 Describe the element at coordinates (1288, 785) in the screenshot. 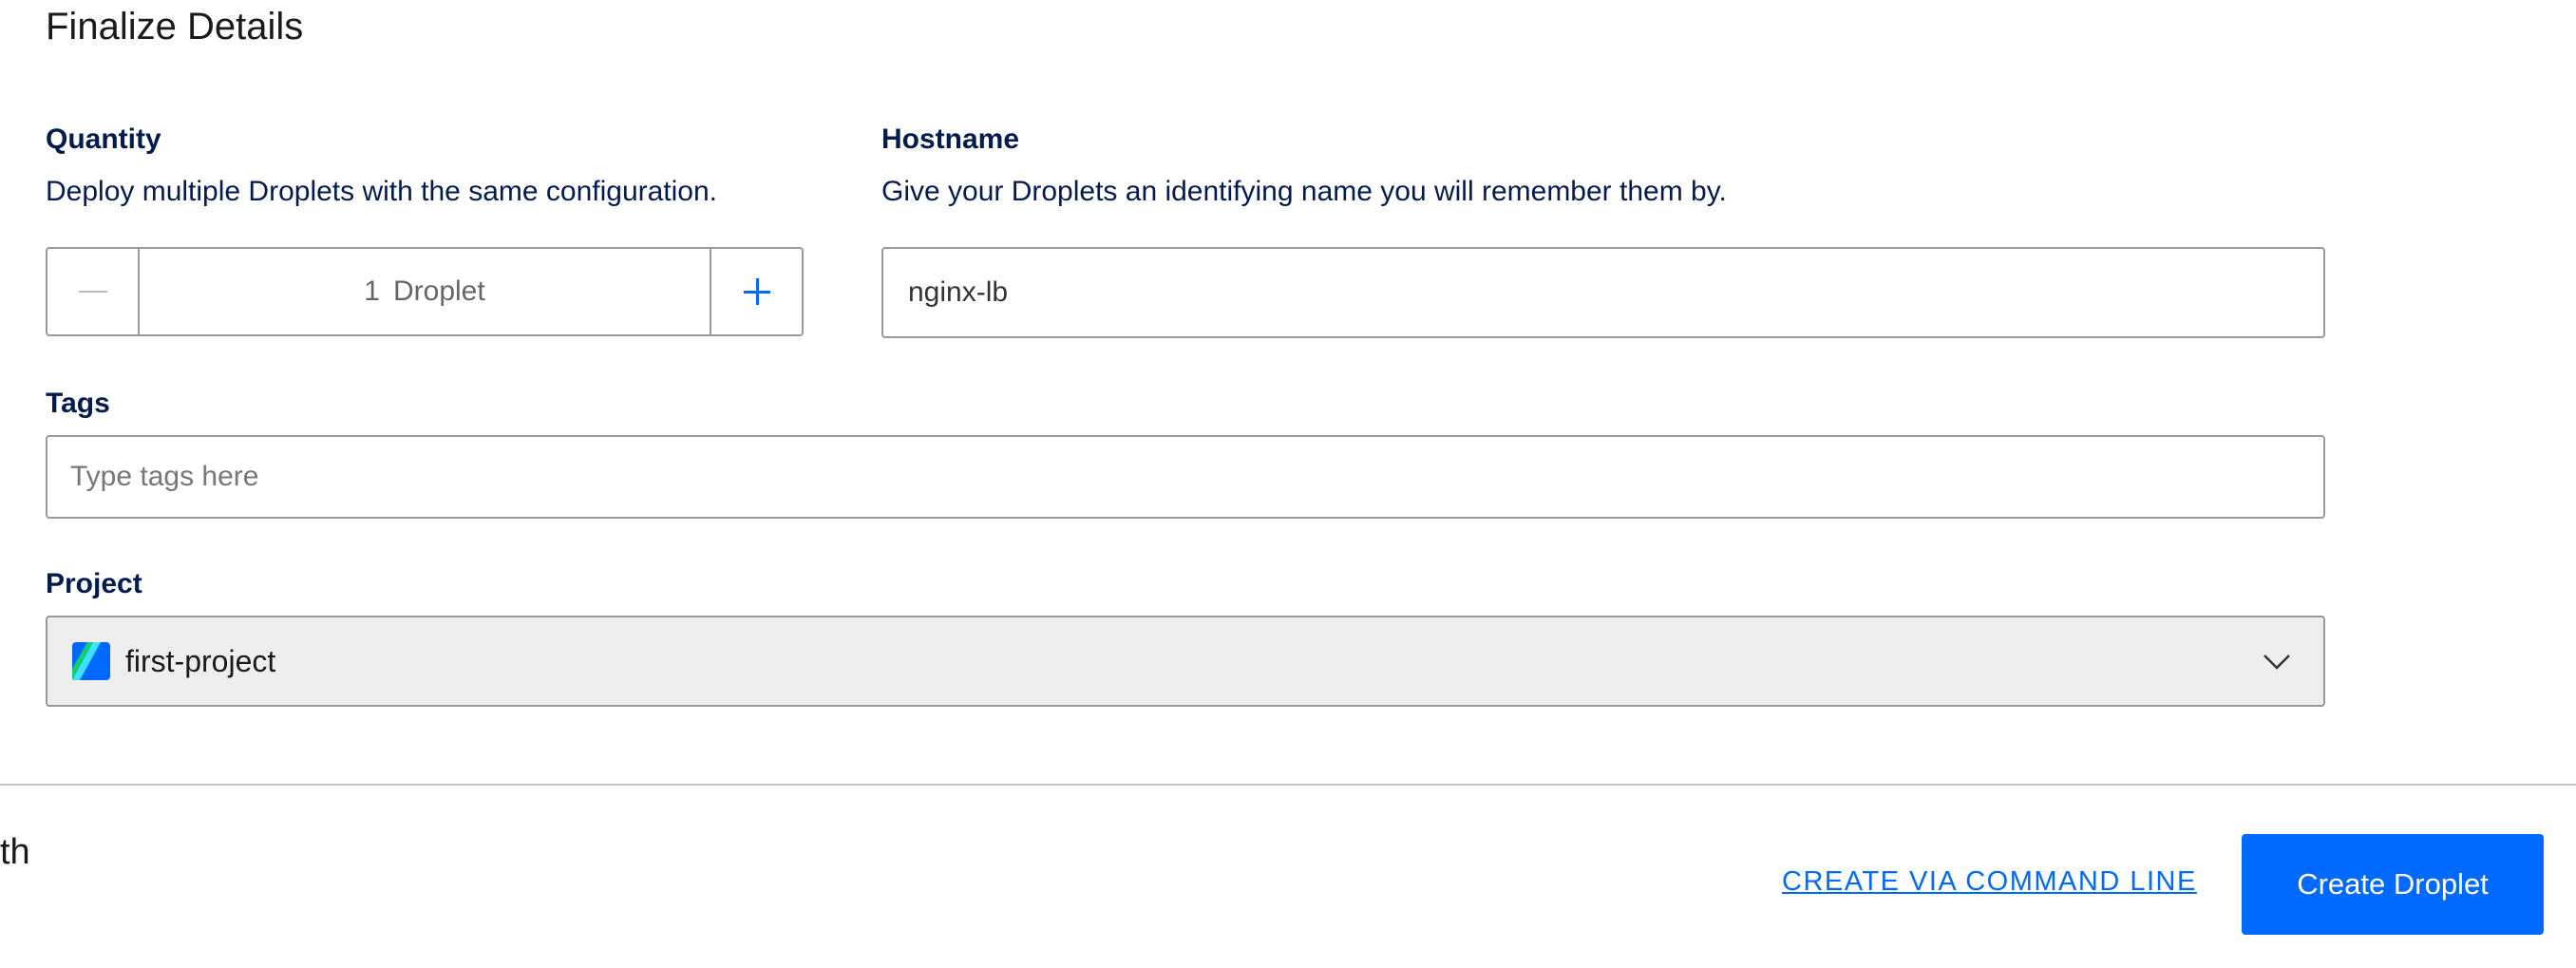

I see `divider` at that location.